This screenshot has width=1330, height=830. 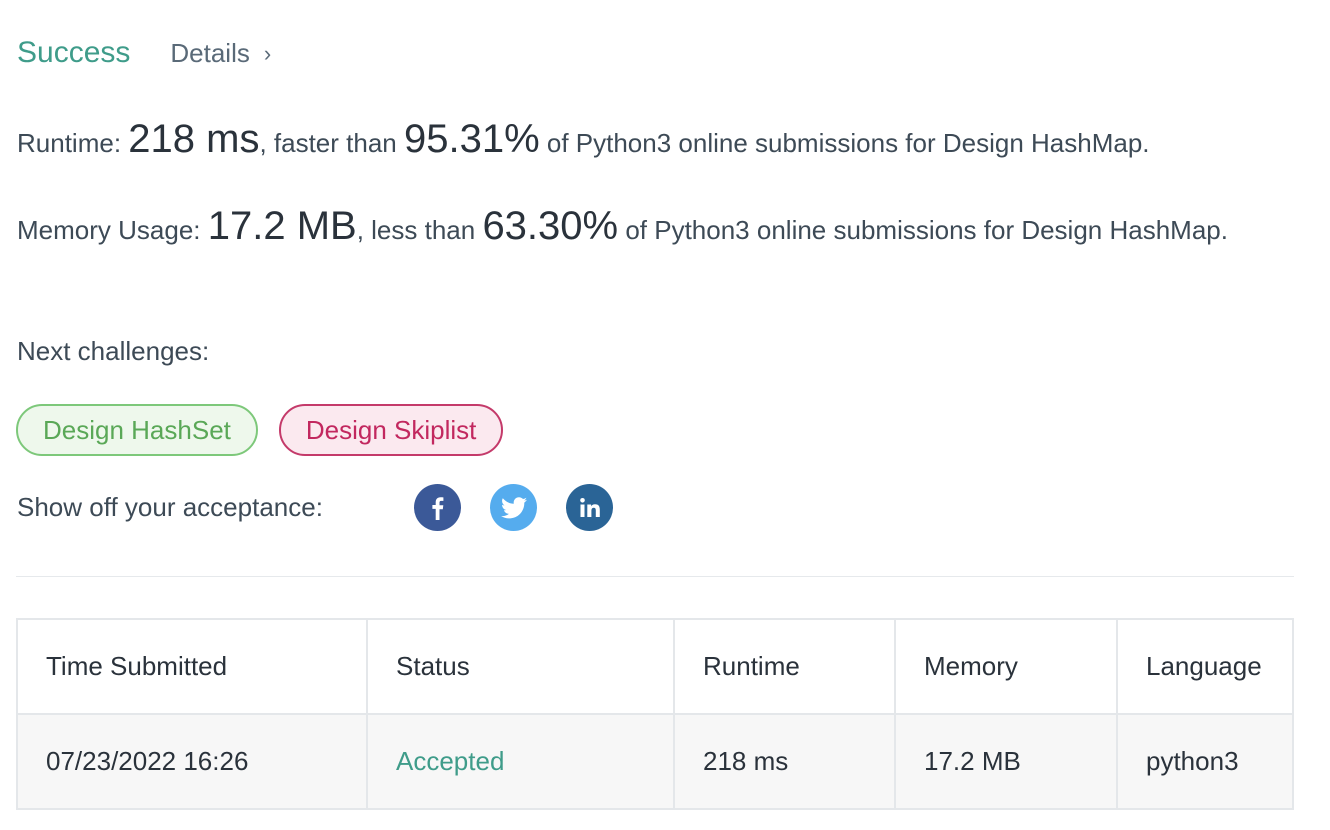 What do you see at coordinates (589, 507) in the screenshot?
I see `linkedin-icon` at bounding box center [589, 507].